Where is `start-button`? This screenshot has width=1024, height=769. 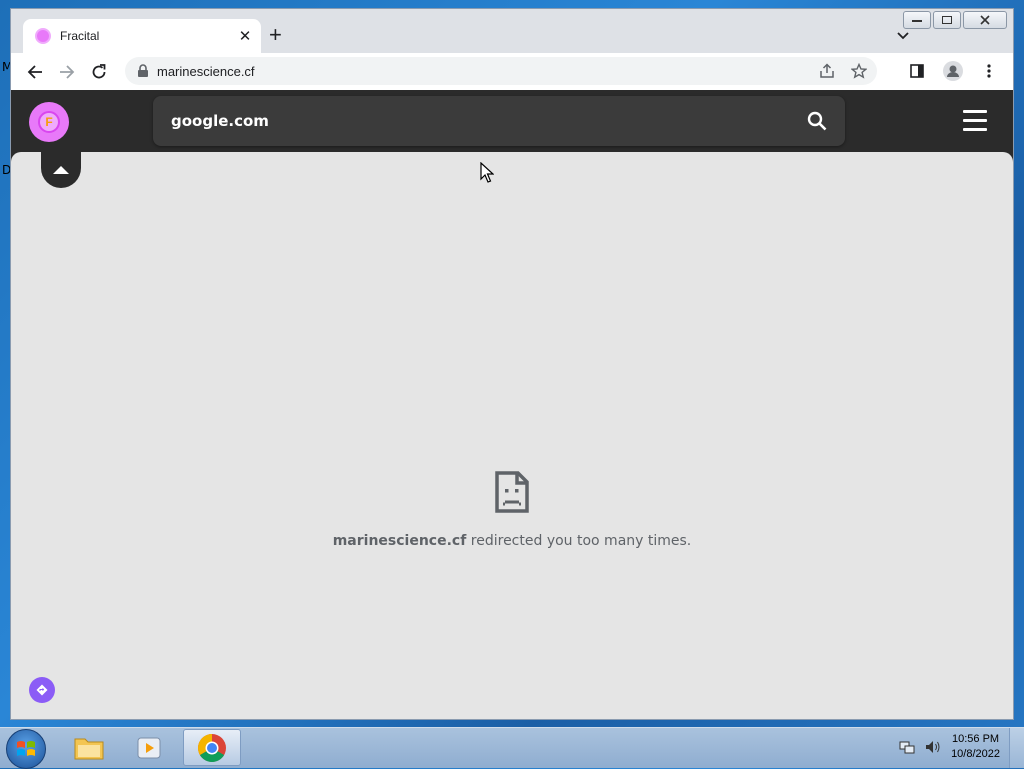 start-button is located at coordinates (26, 749).